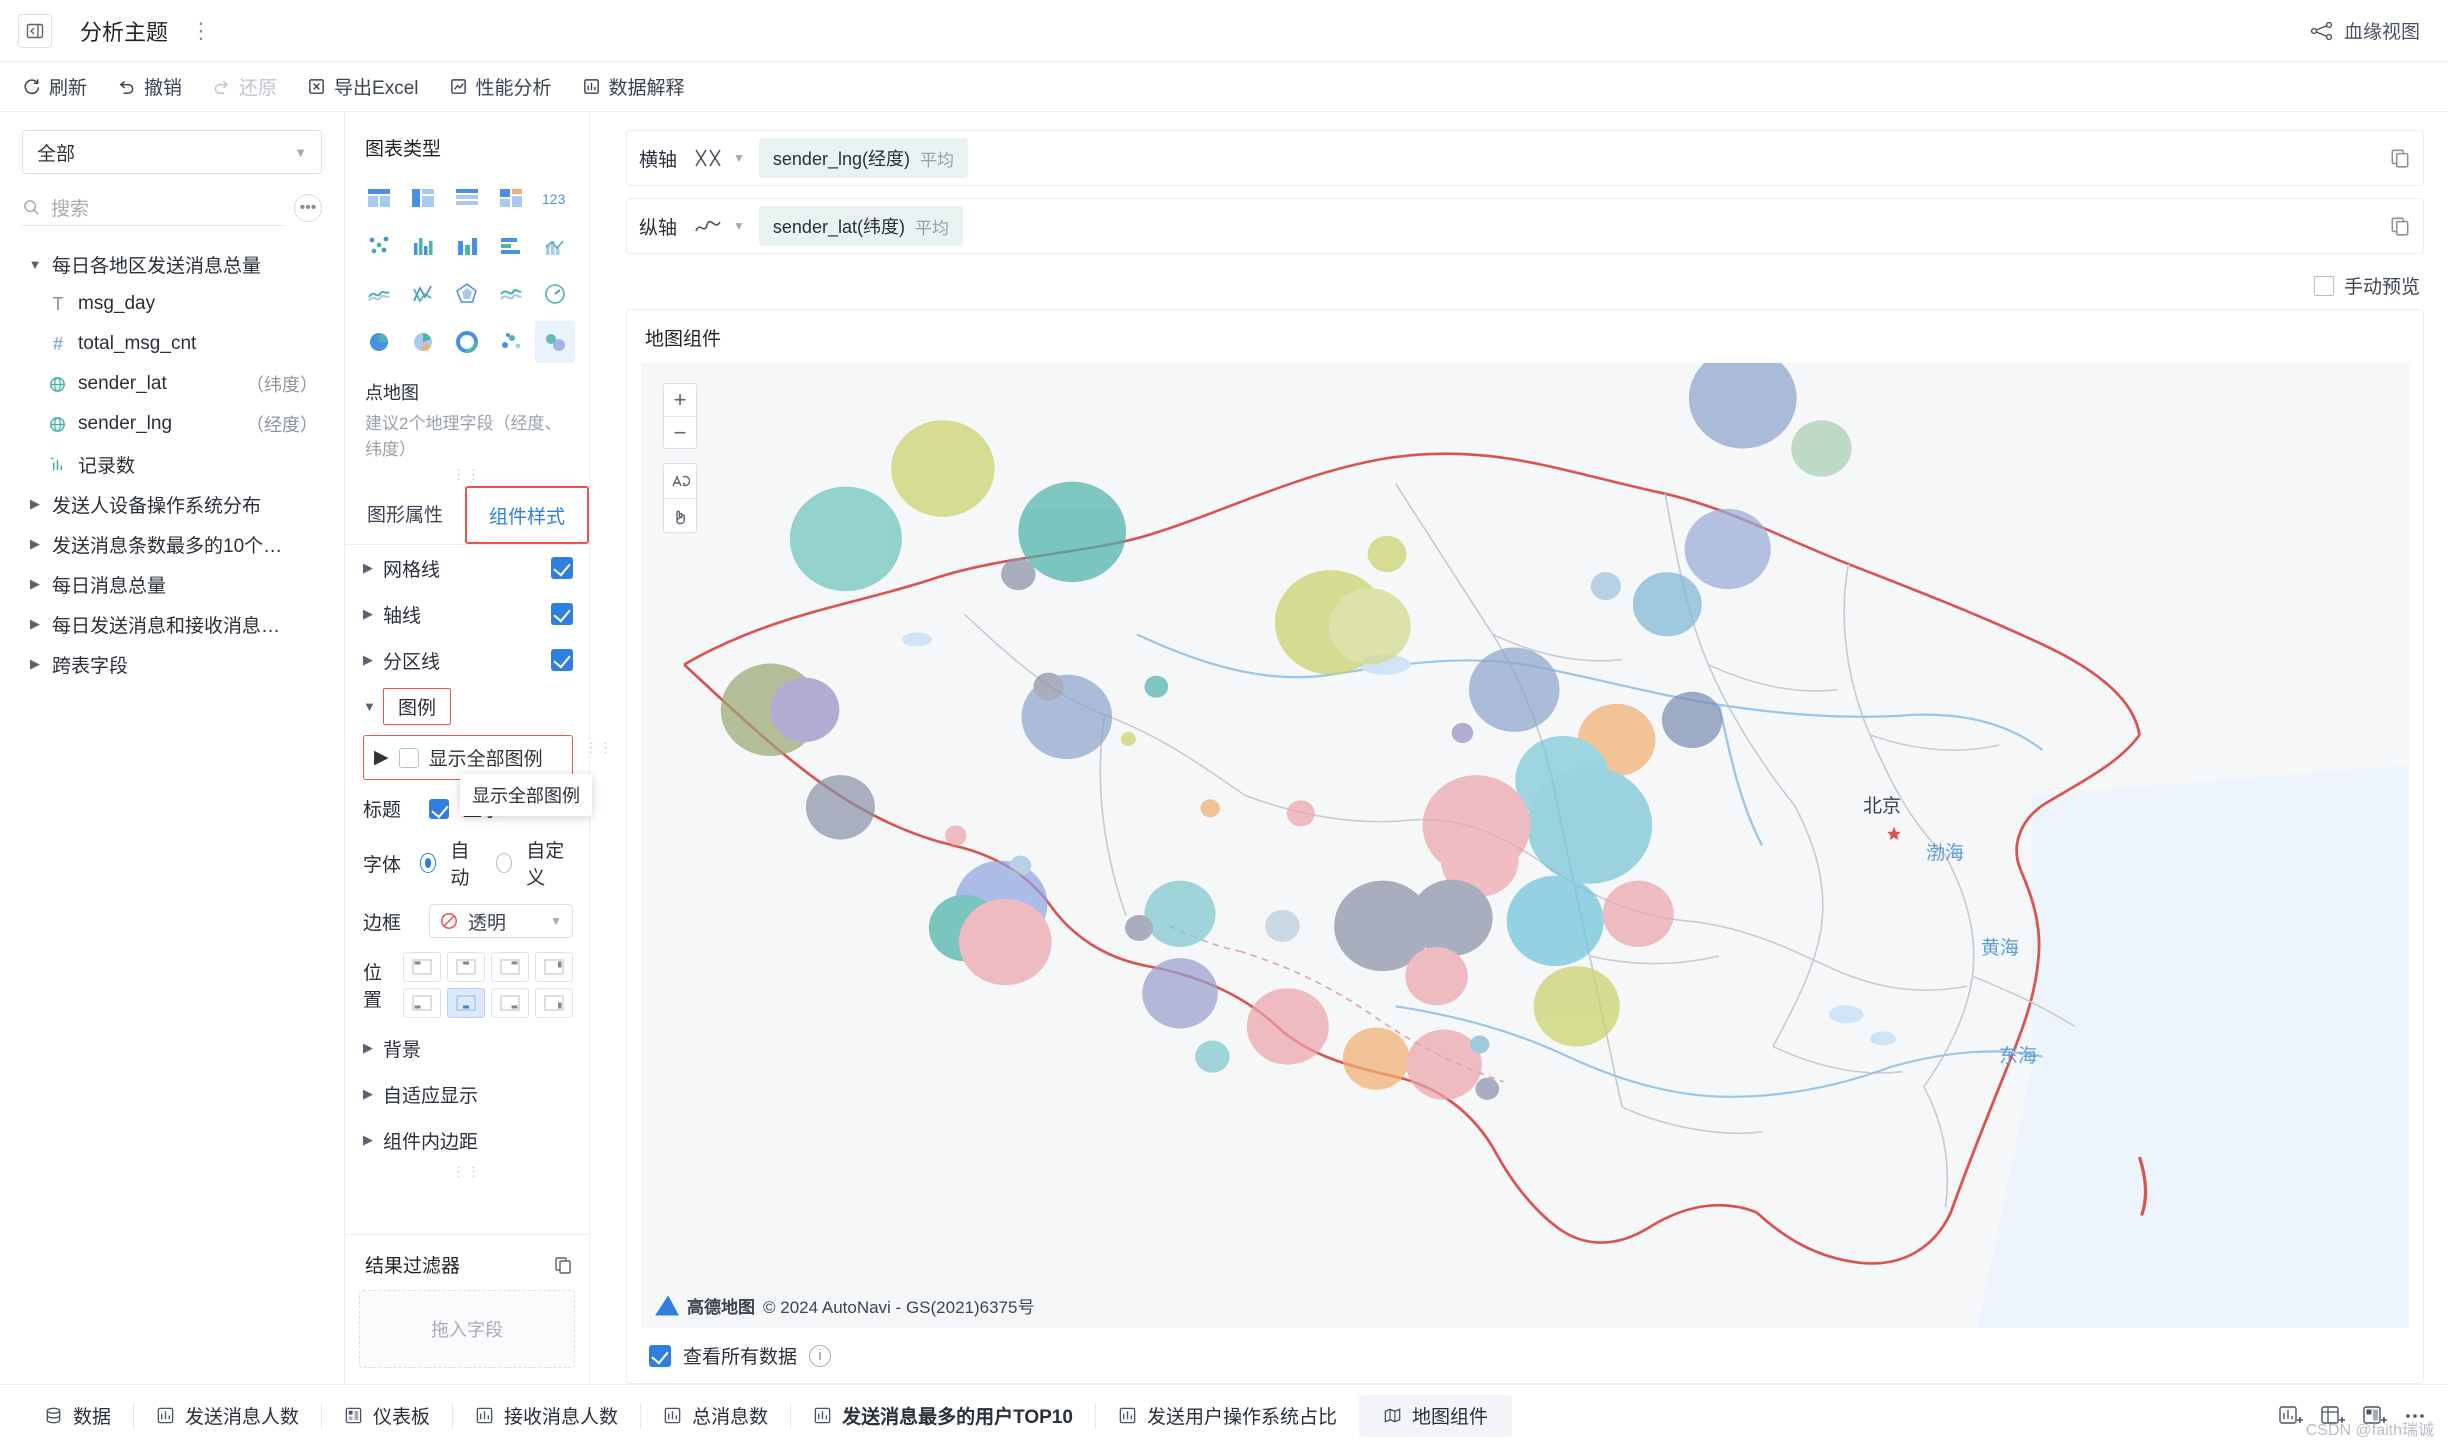 Image resolution: width=2448 pixels, height=1446 pixels. Describe the element at coordinates (555, 198) in the screenshot. I see `chart-type-kpi-icon: 123` at that location.